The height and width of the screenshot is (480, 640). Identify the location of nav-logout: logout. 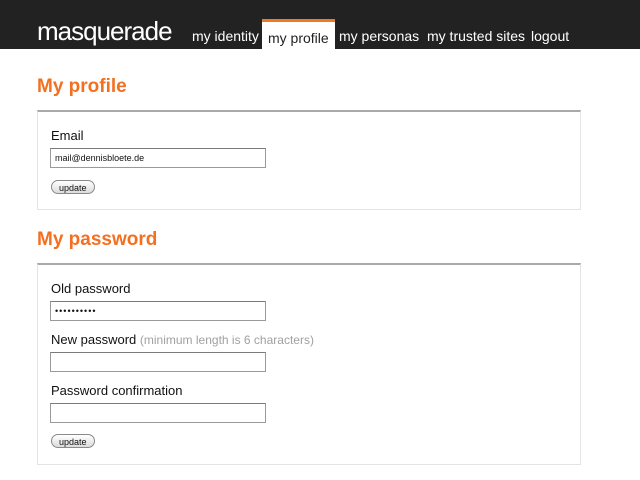
(550, 35).